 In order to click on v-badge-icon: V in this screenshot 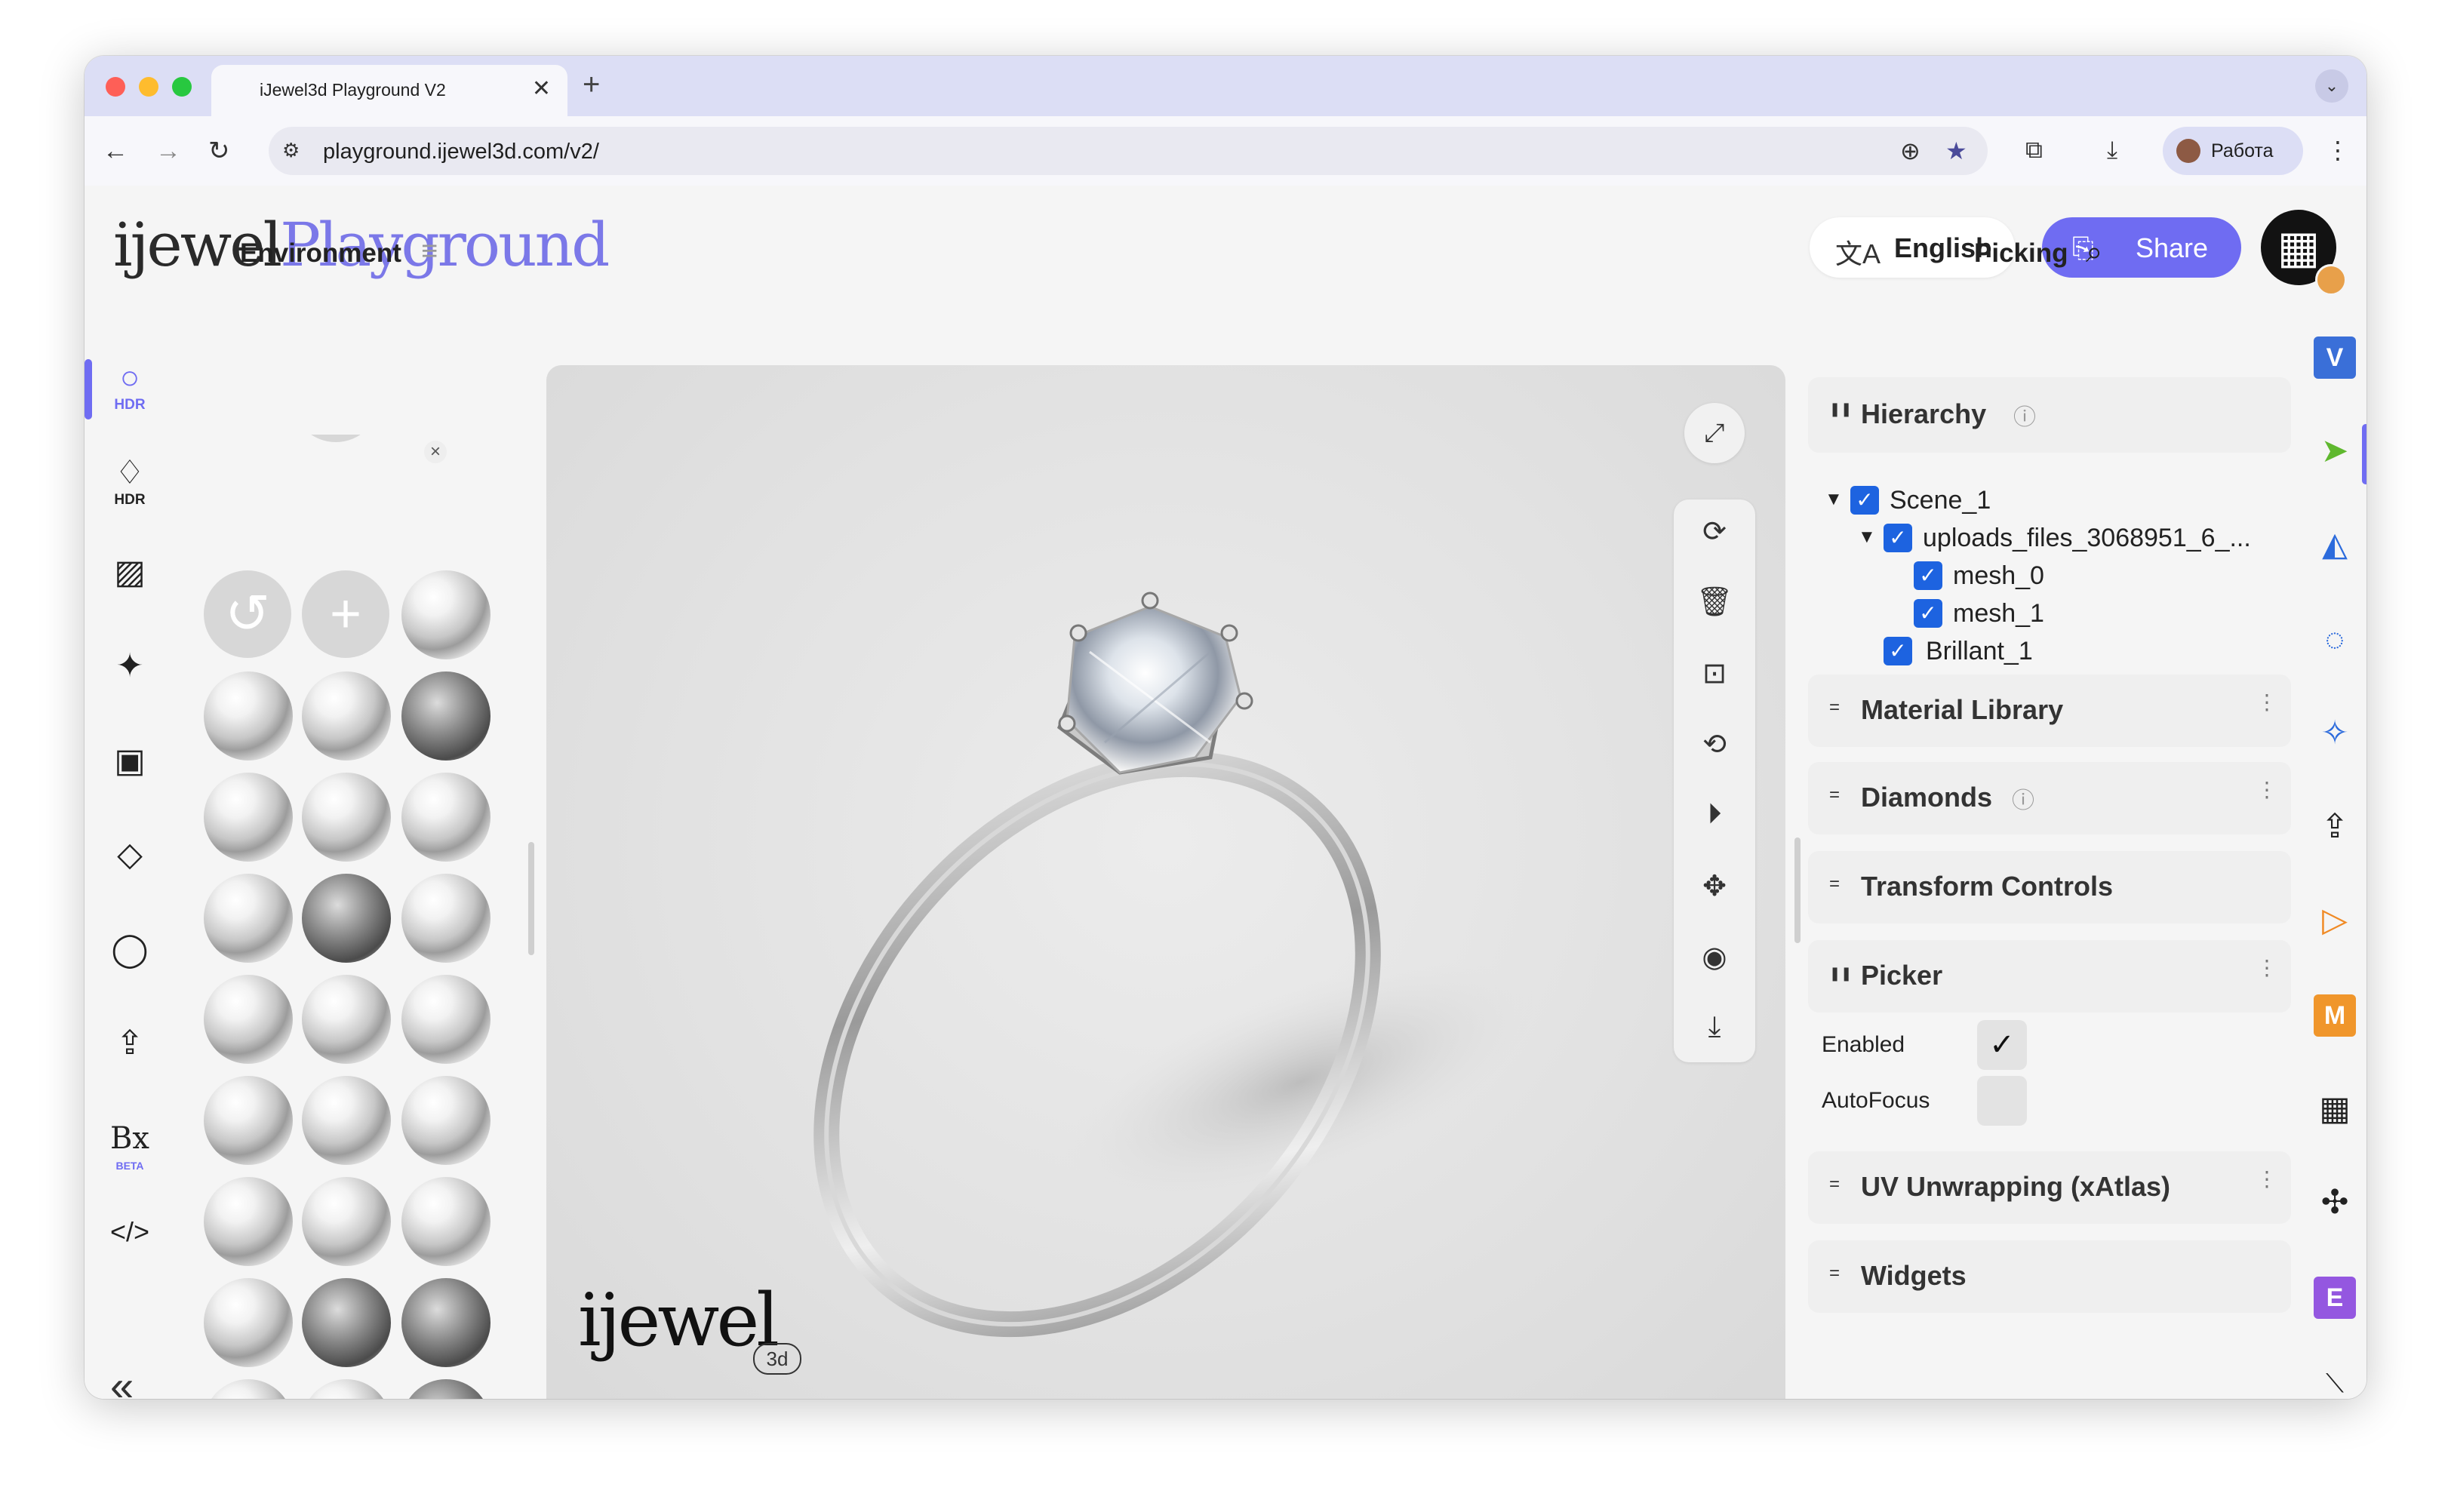, I will do `click(2335, 358)`.